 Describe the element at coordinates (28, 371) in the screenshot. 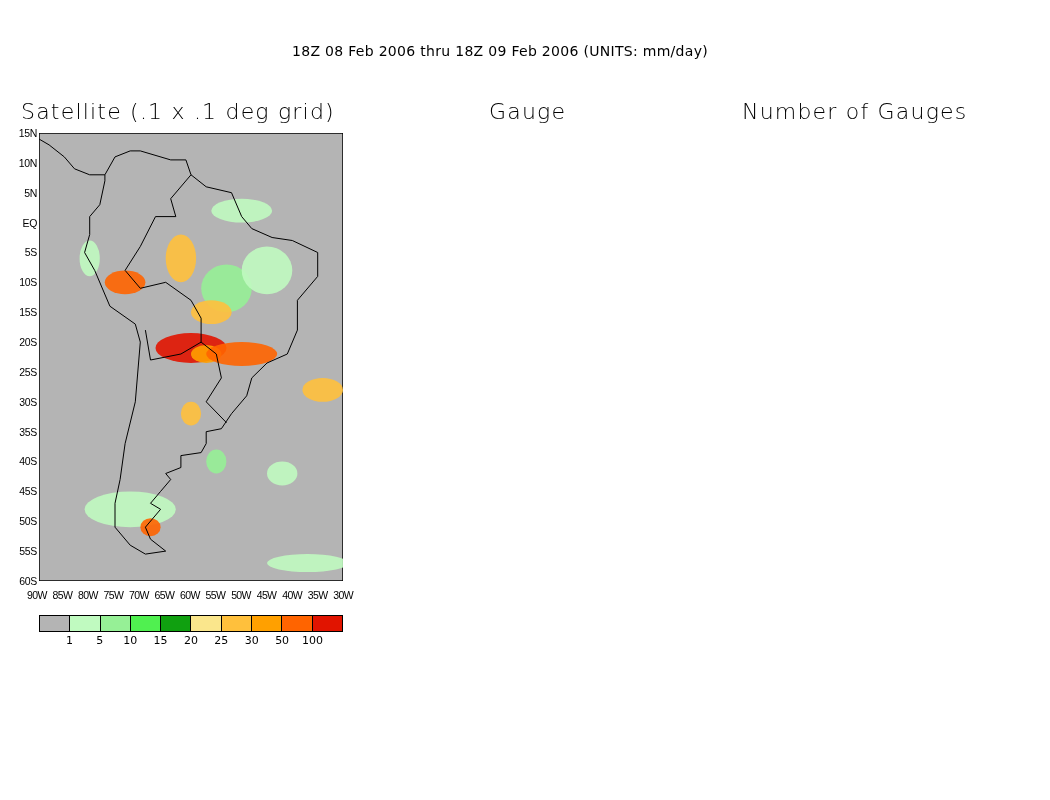

I see `latitude-label: 25S` at that location.